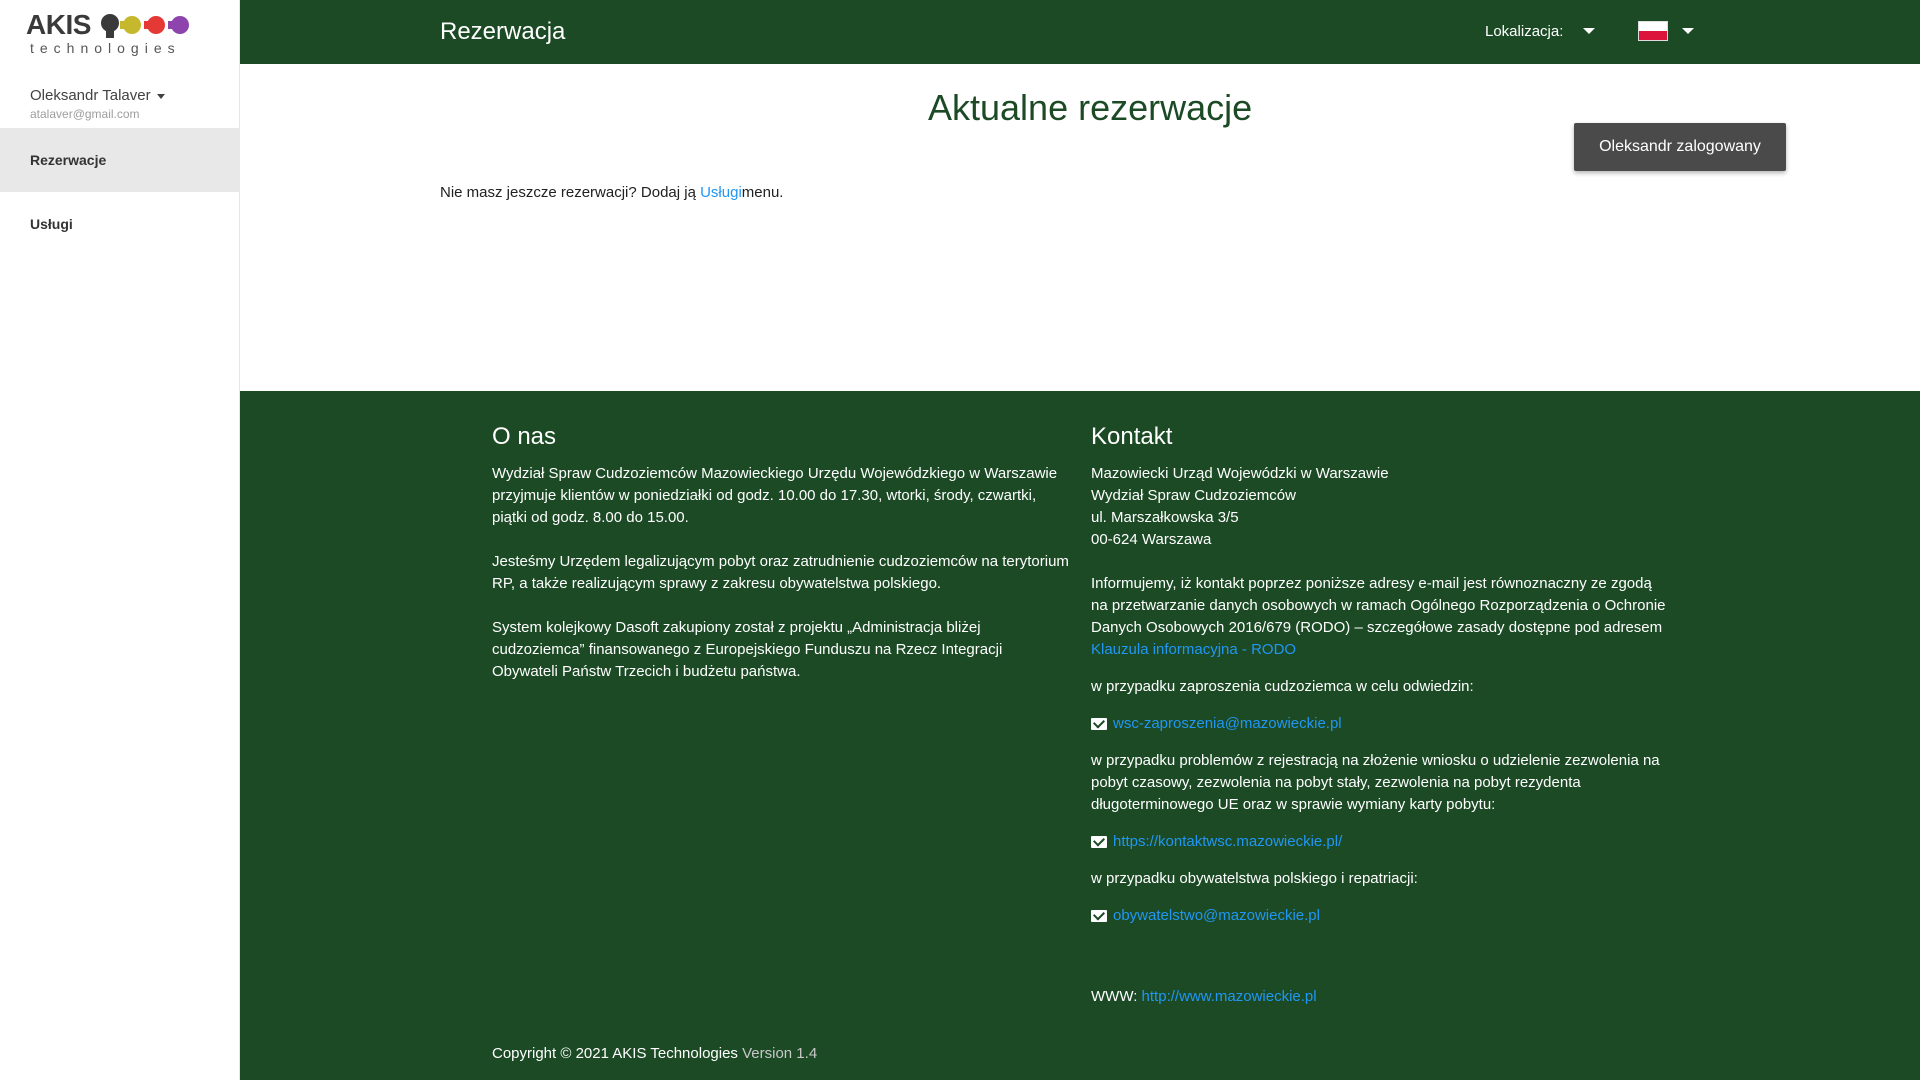  What do you see at coordinates (1114, 996) in the screenshot?
I see `www-label: WWW:` at bounding box center [1114, 996].